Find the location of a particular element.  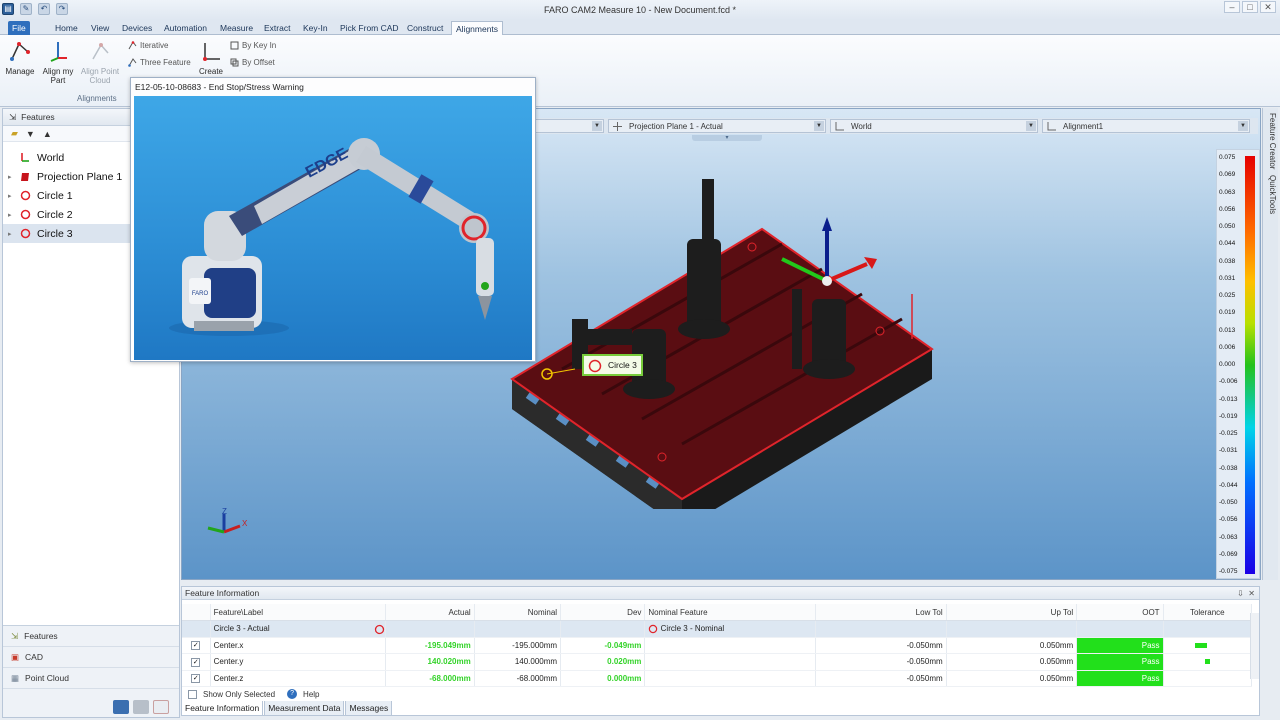

feature-information-title: Feature Information is located at coordinates (222, 593).